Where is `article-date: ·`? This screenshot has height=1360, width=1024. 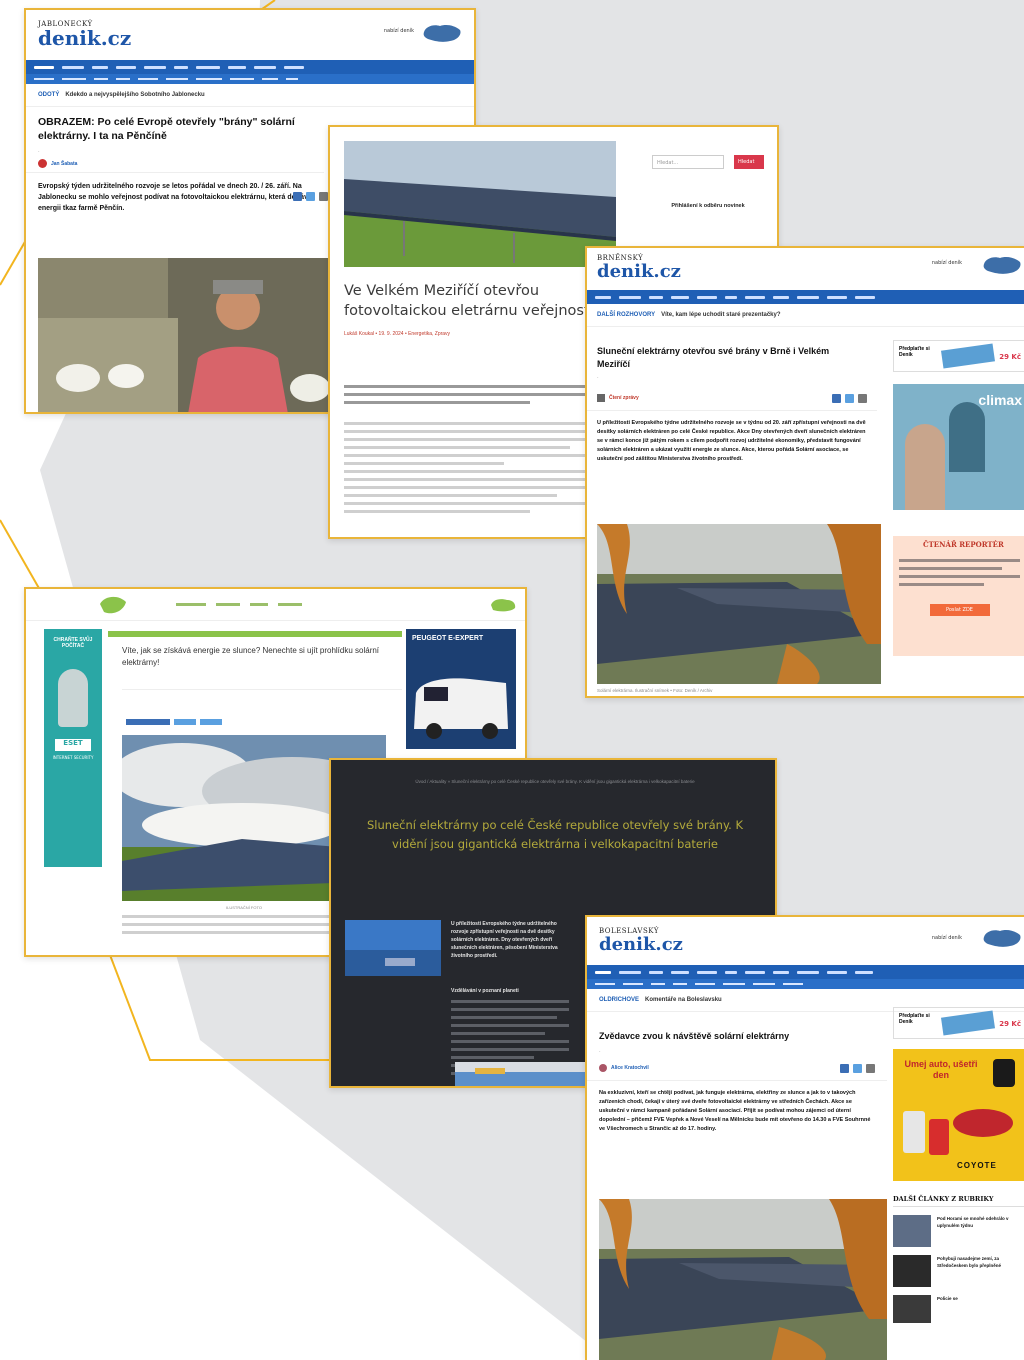 article-date: · is located at coordinates (598, 378).